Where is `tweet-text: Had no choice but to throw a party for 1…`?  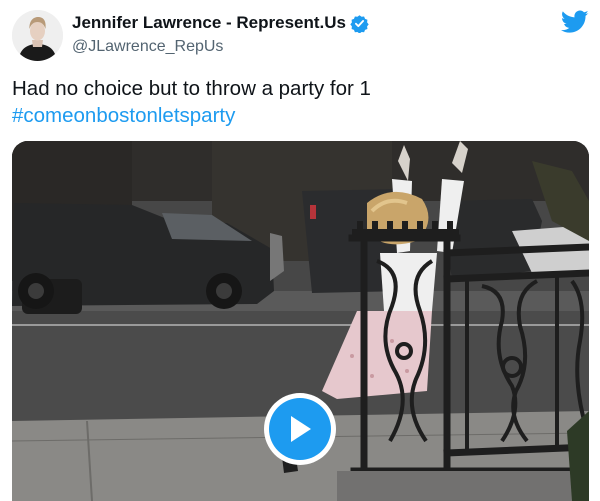
tweet-text: Had no choice but to throw a party for 1… is located at coordinates (297, 102).